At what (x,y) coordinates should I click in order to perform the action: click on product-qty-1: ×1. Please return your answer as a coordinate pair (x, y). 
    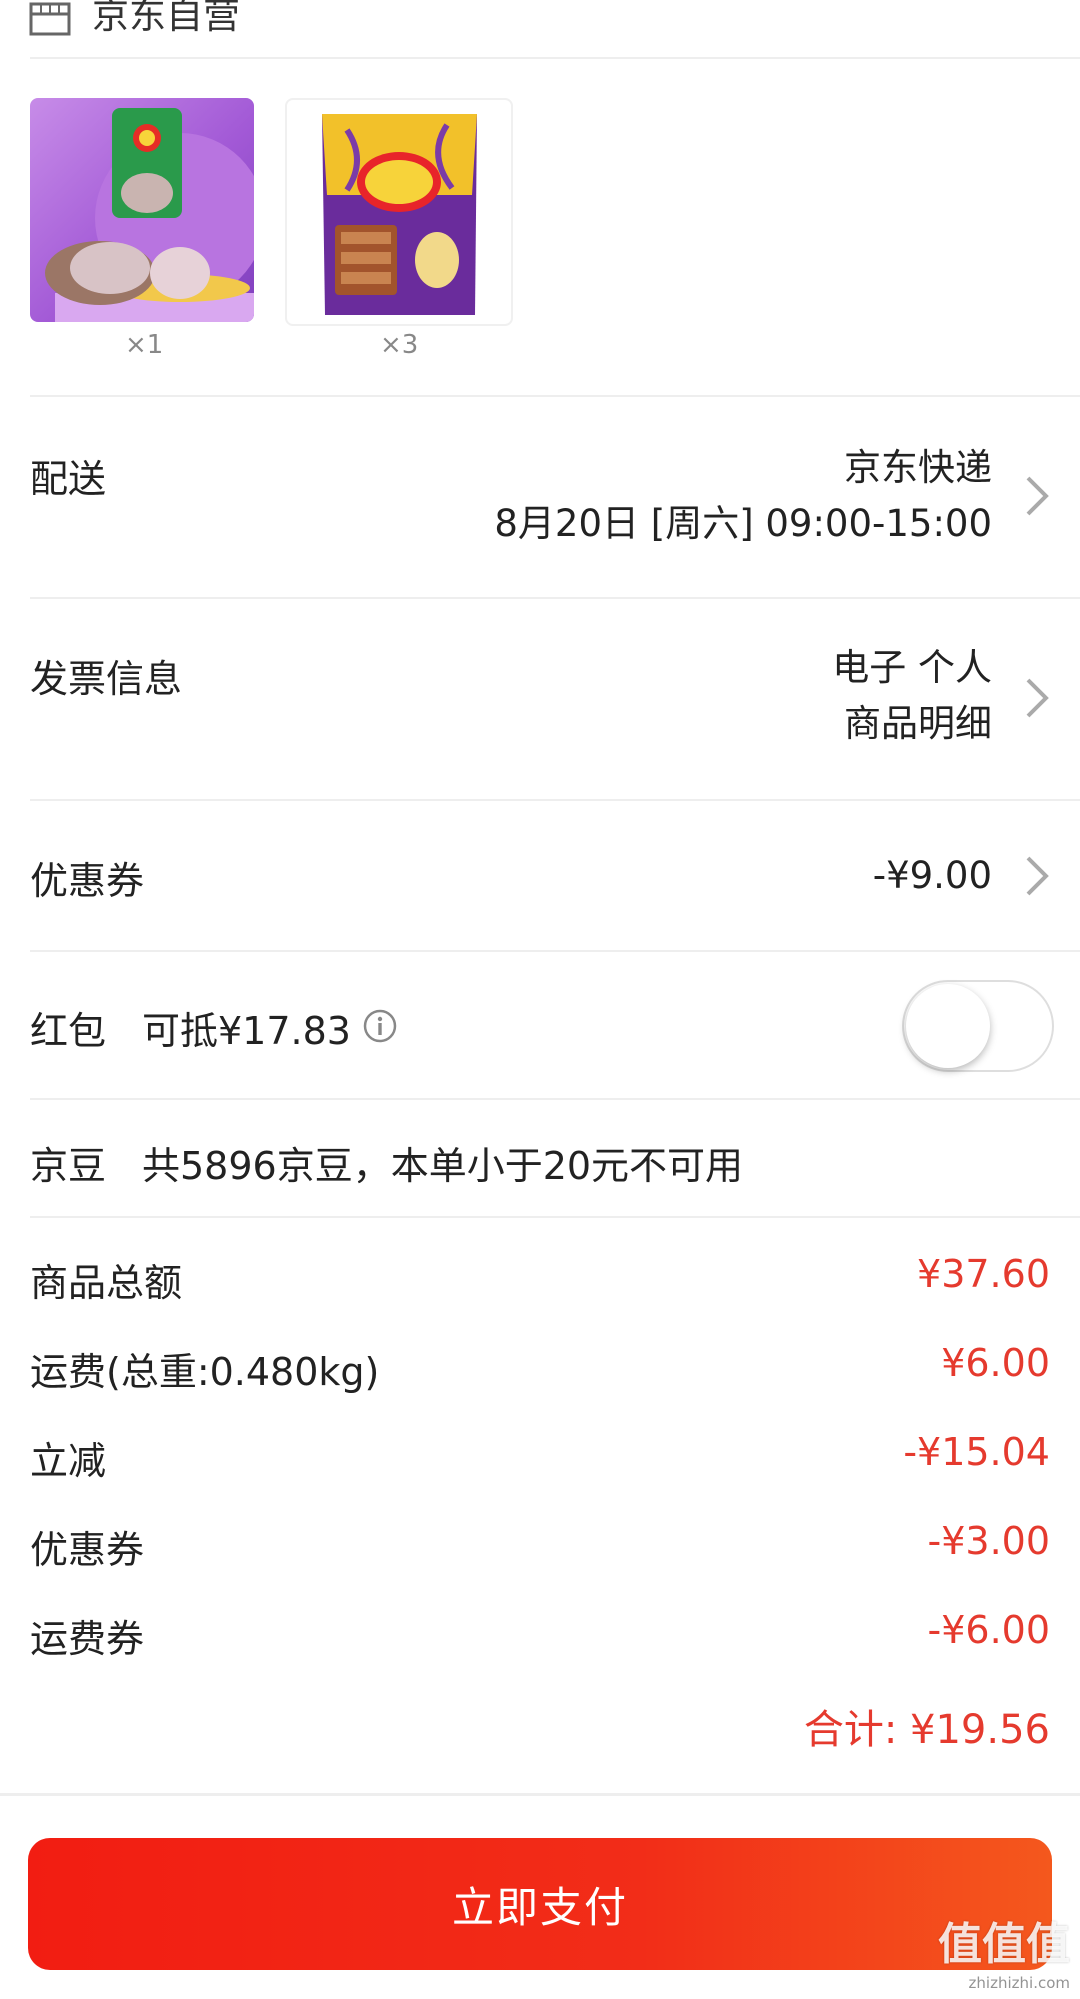
    Looking at the image, I should click on (144, 345).